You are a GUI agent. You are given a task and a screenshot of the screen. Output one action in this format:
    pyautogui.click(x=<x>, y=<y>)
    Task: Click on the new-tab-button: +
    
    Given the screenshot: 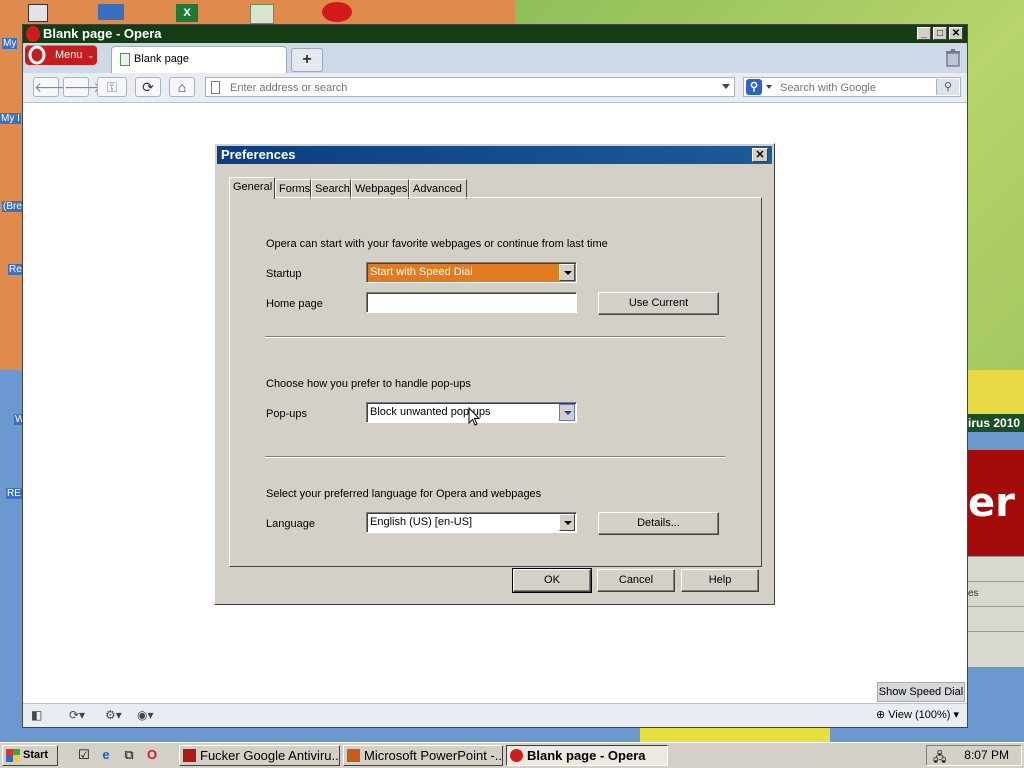 What is the action you would take?
    pyautogui.click(x=307, y=60)
    